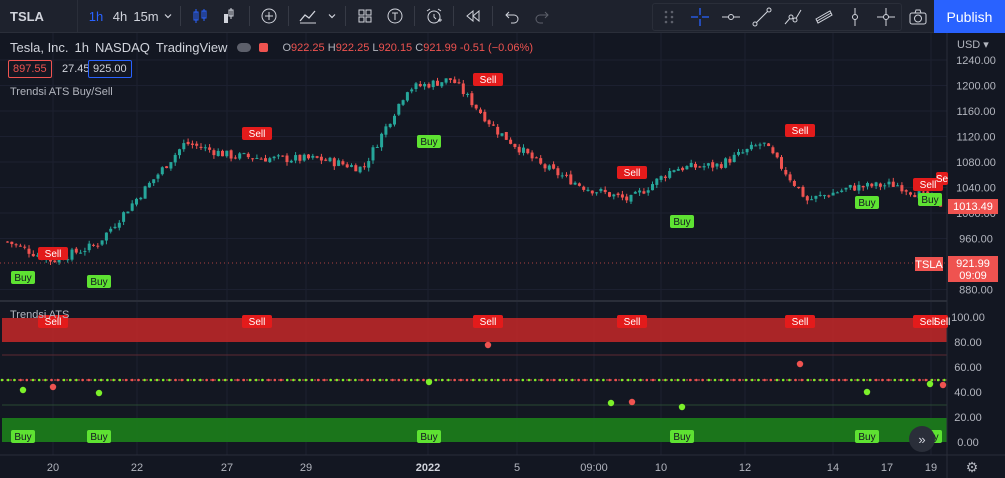 The width and height of the screenshot is (1005, 478). What do you see at coordinates (96, 16) in the screenshot?
I see `timeframe-1h: 1h` at bounding box center [96, 16].